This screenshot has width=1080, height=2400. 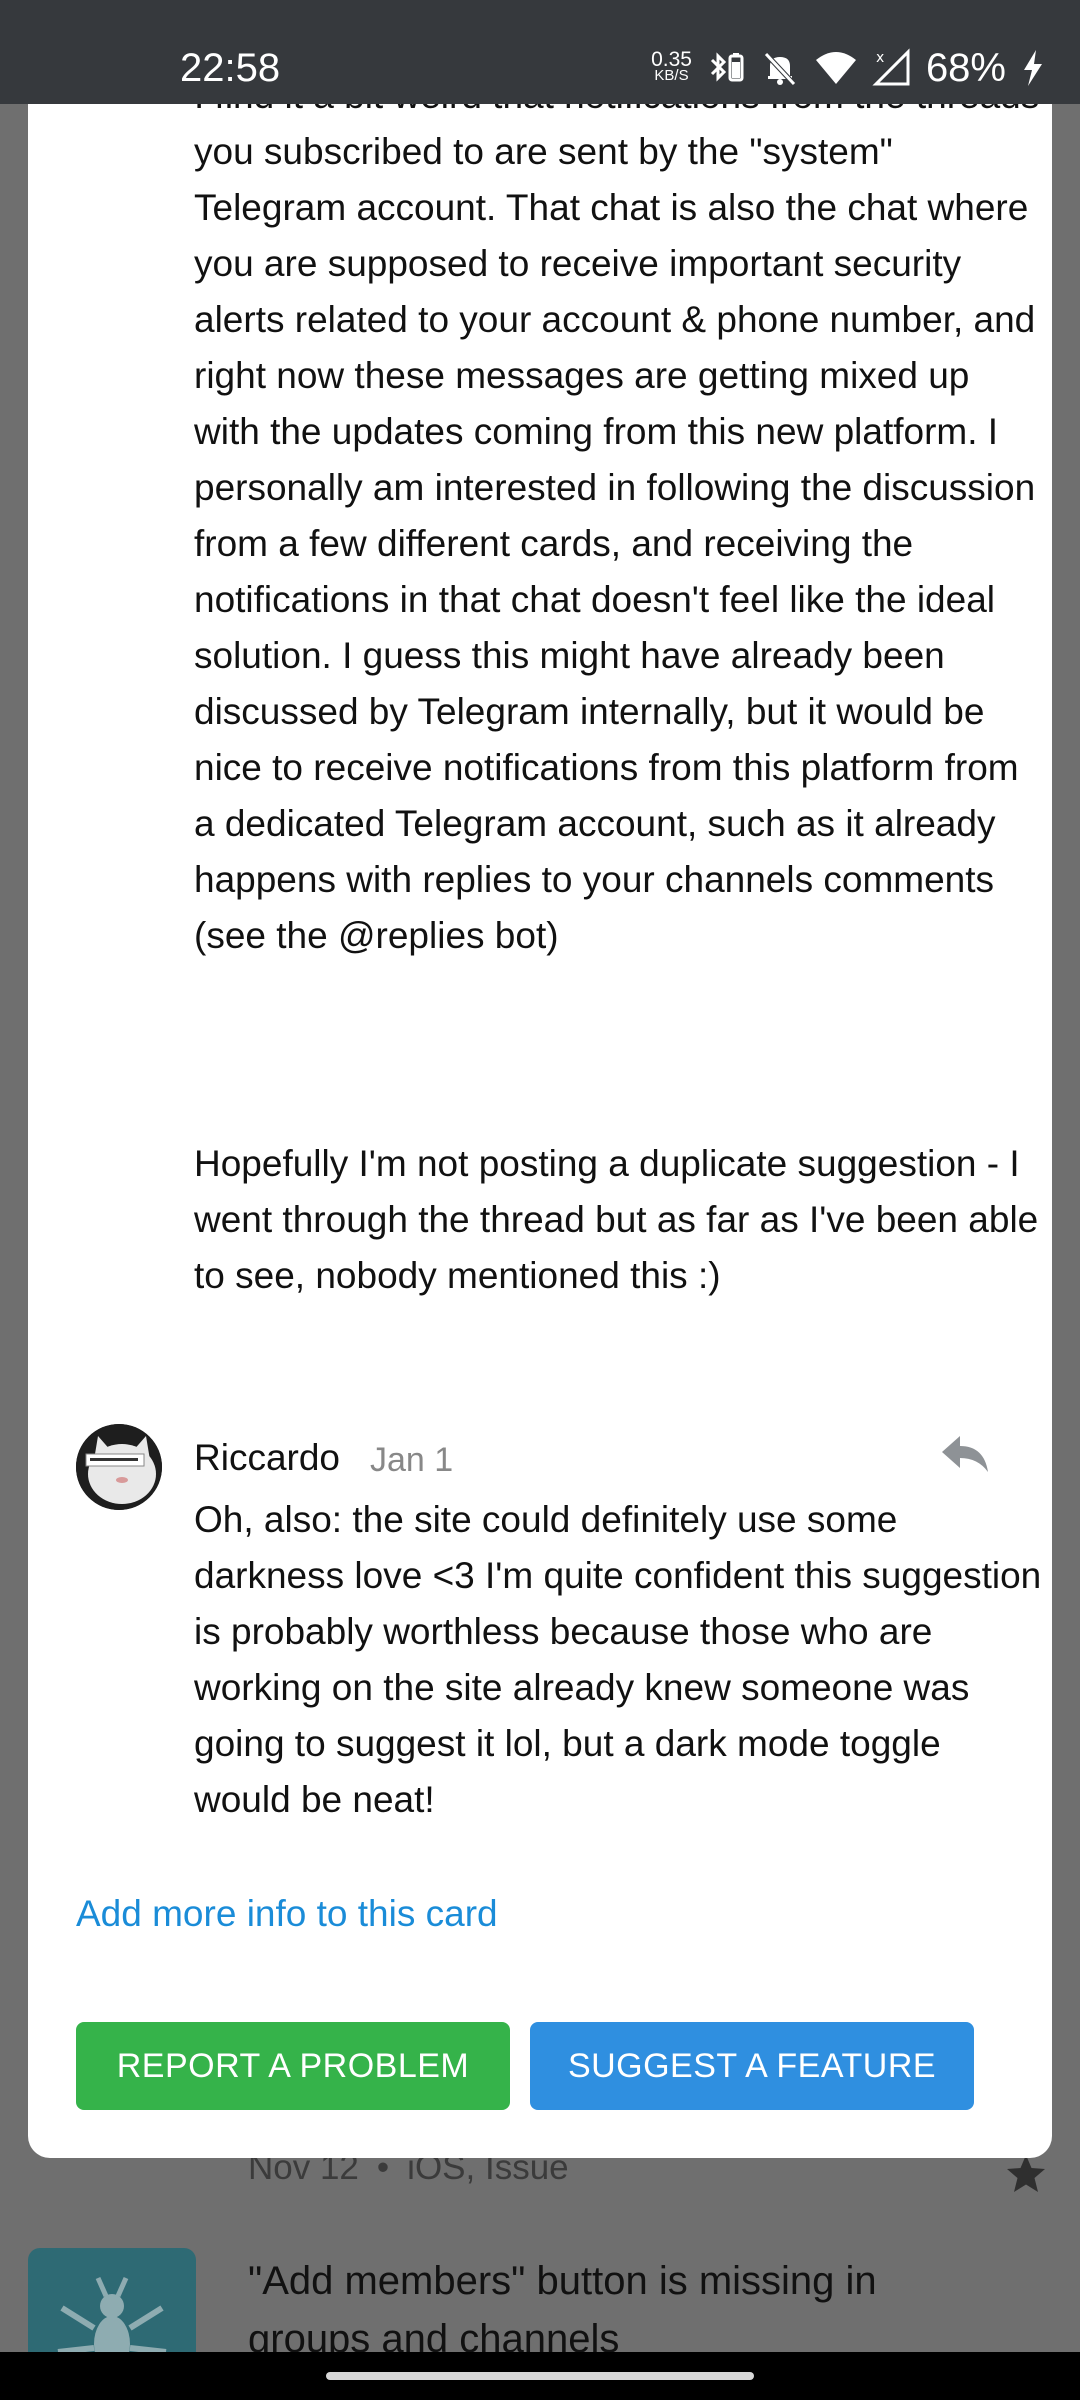 What do you see at coordinates (119, 1467) in the screenshot?
I see `avatar` at bounding box center [119, 1467].